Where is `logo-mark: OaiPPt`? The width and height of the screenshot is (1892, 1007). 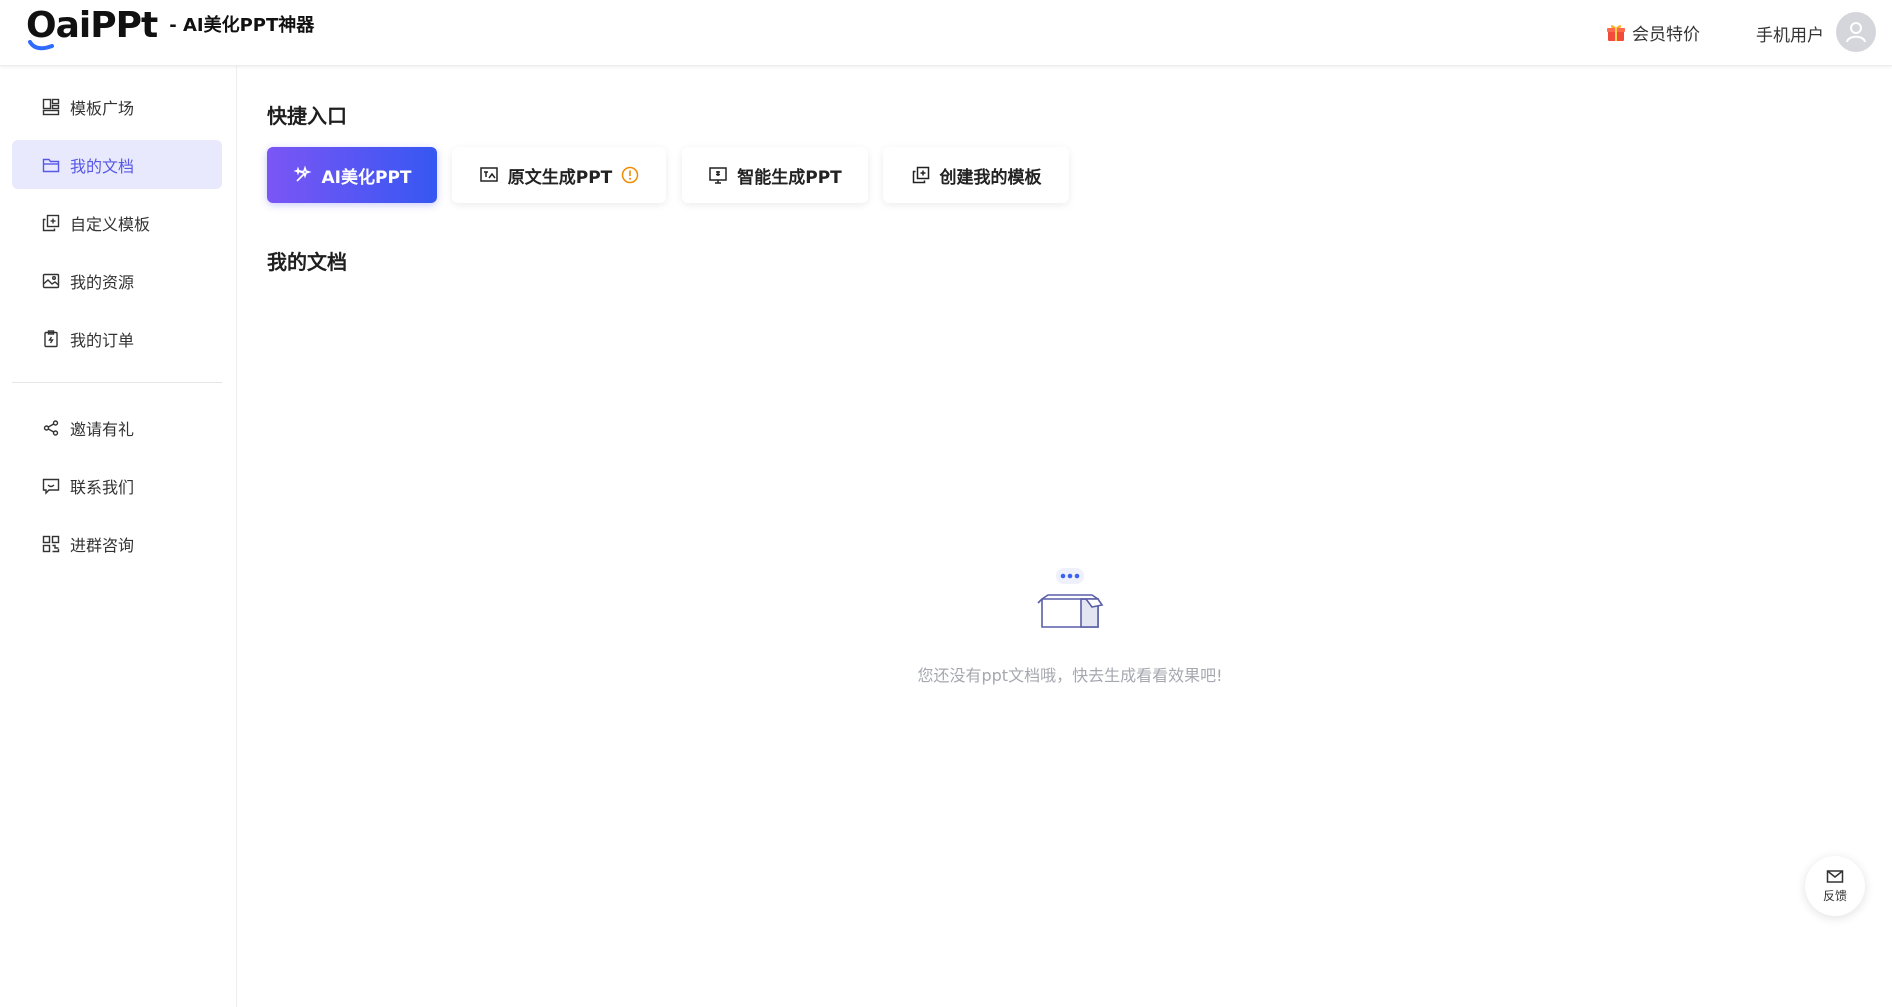
logo-mark: OaiPPt is located at coordinates (92, 29).